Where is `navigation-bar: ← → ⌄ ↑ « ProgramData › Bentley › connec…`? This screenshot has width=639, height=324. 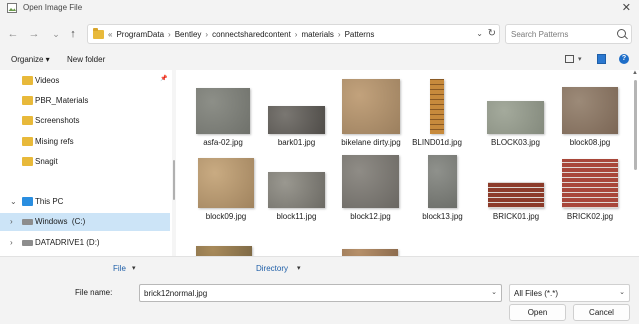
navigation-bar: ← → ⌄ ↑ « ProgramData › Bentley › connec… is located at coordinates (319, 34).